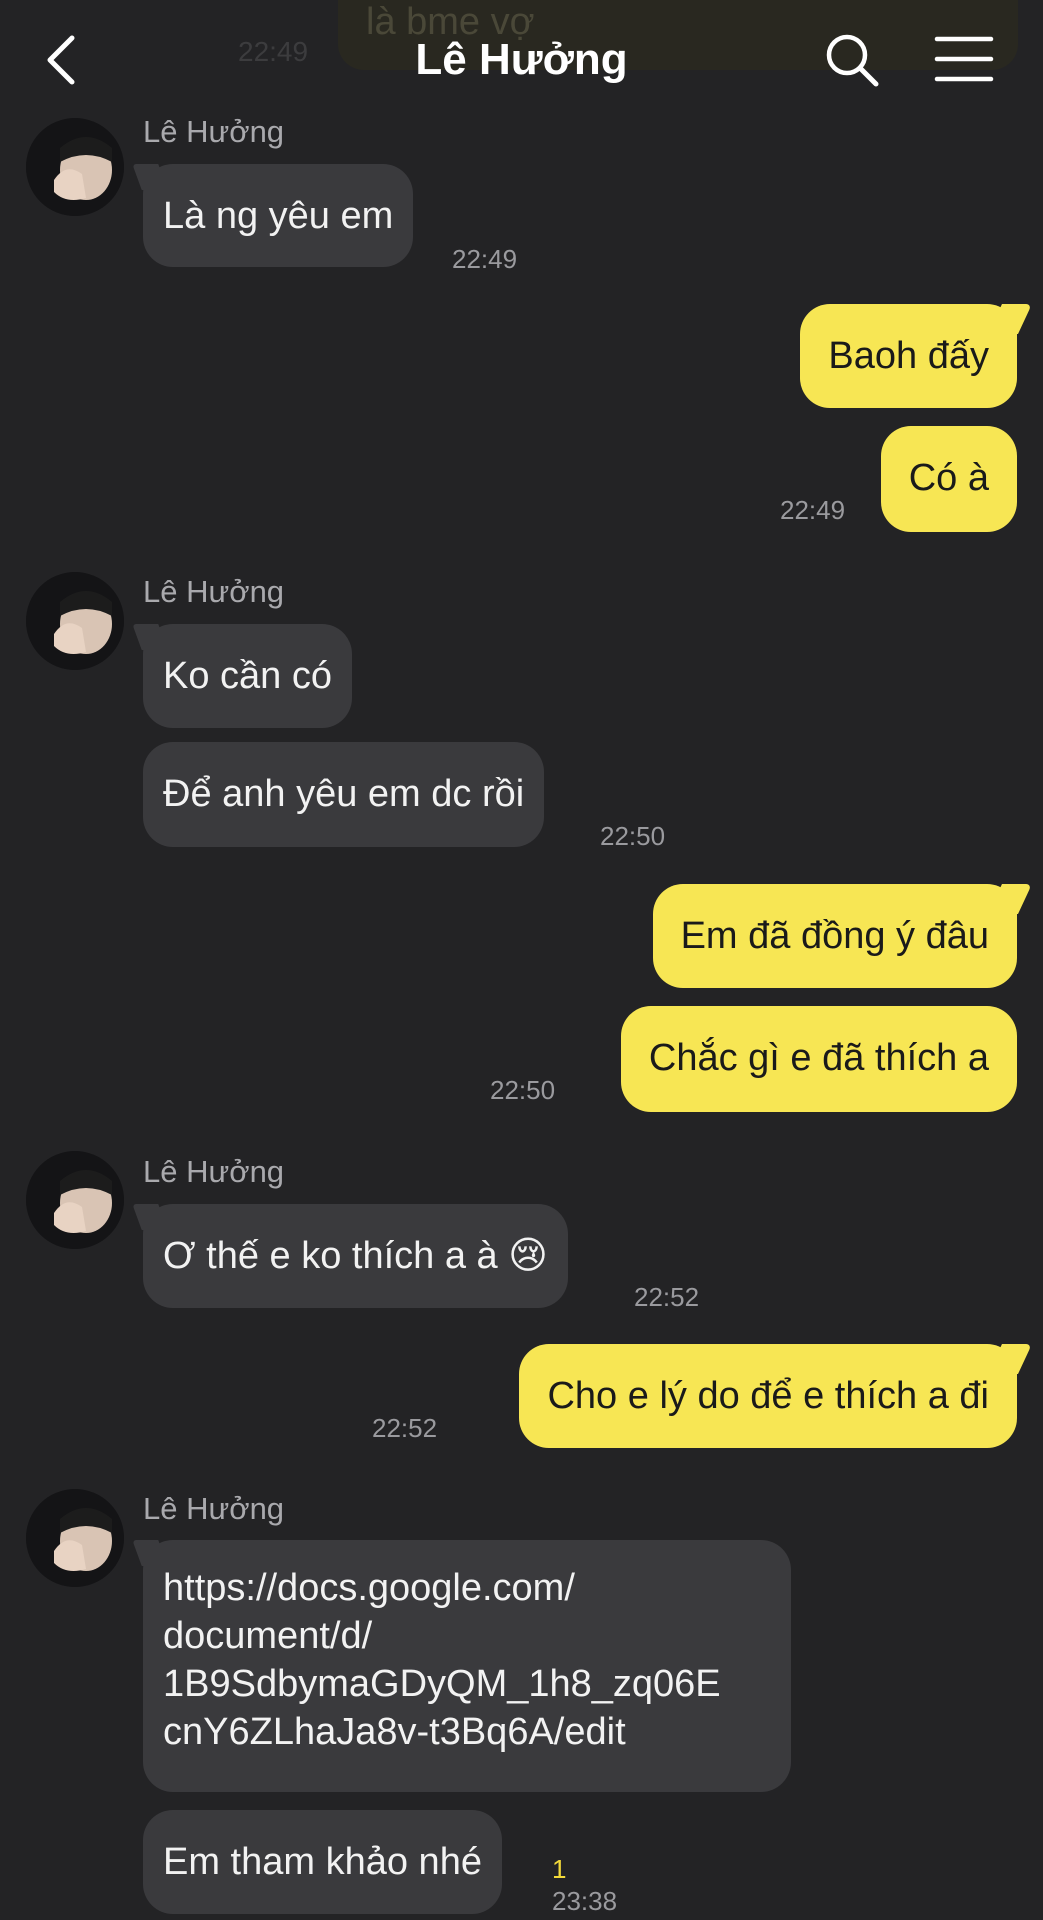  I want to click on message-bubble: Là ng yêu em, so click(278, 215).